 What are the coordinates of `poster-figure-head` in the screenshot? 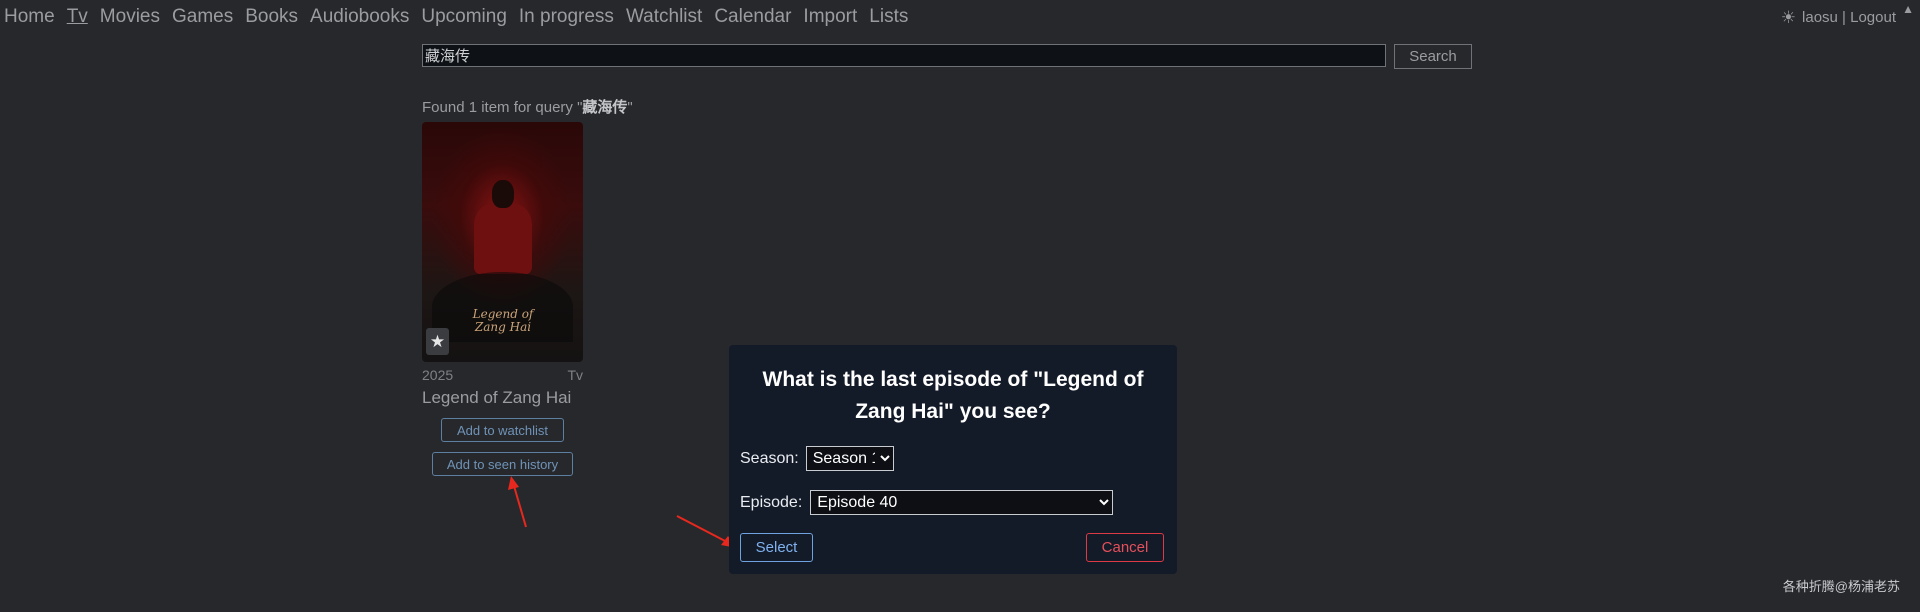 It's located at (503, 194).